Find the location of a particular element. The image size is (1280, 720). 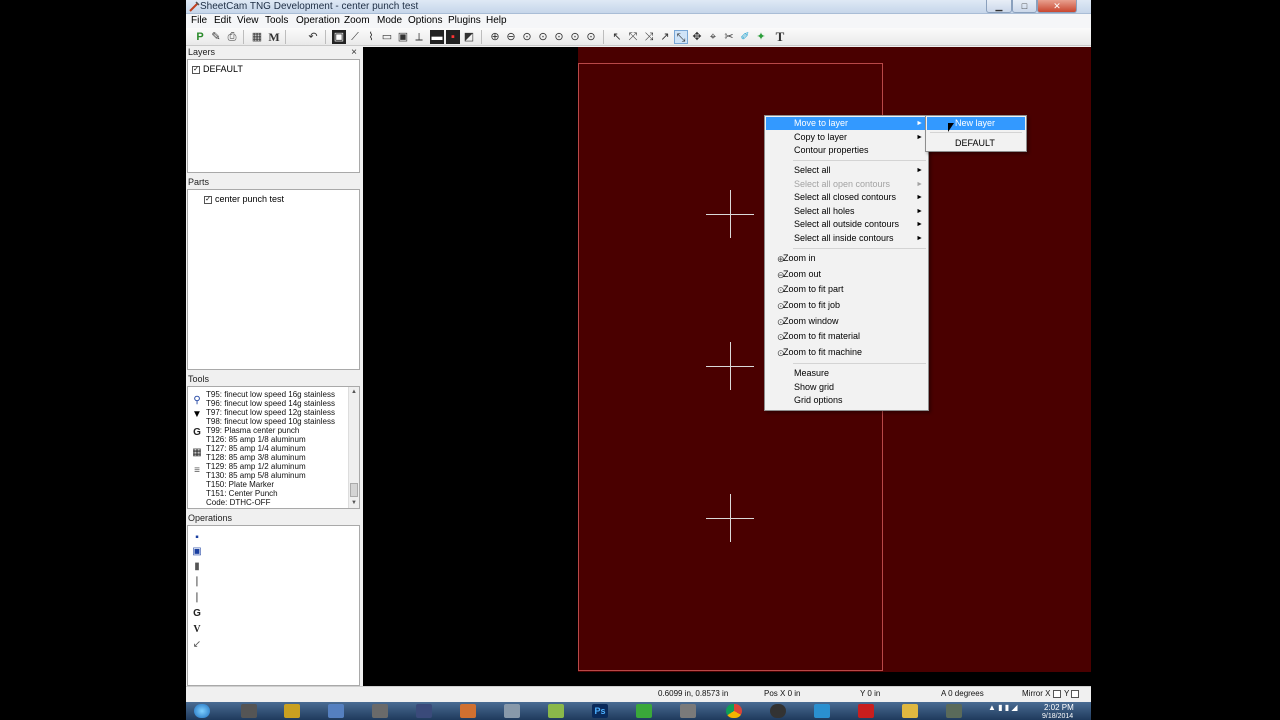

punch-operation-icon: ❘ is located at coordinates (197, 598).